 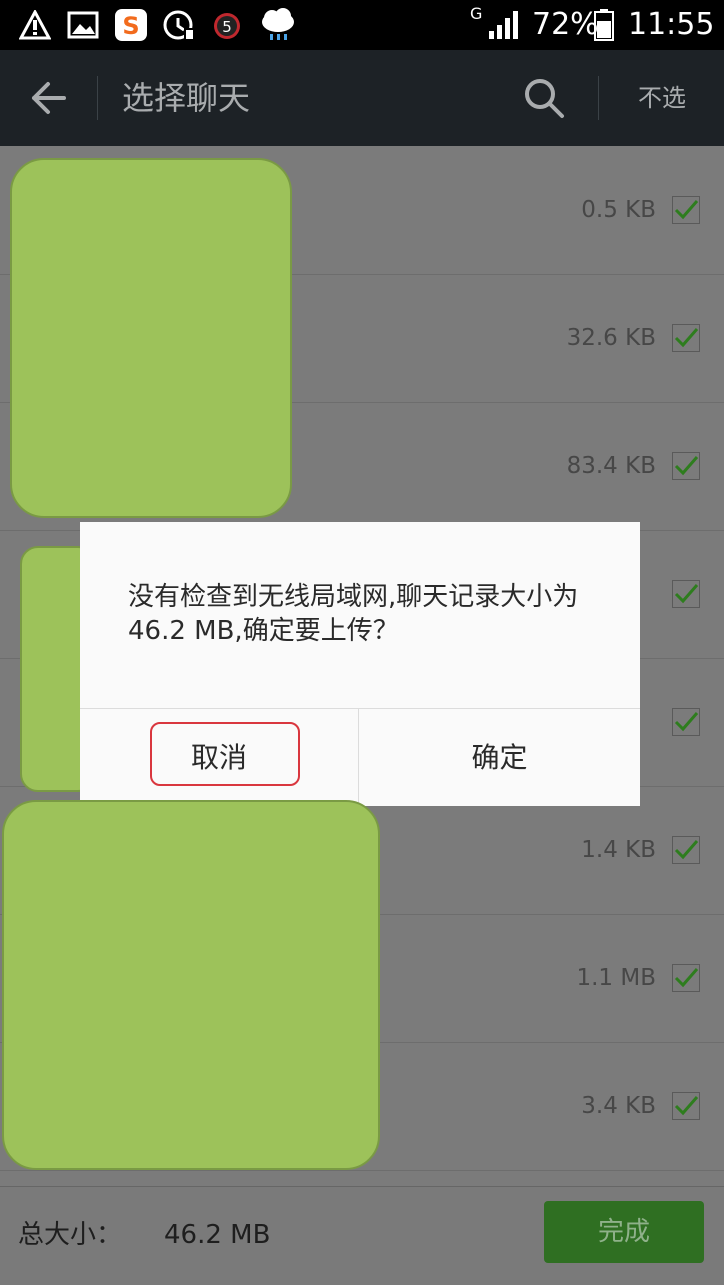 I want to click on page-title: 选择聊天, so click(x=186, y=98).